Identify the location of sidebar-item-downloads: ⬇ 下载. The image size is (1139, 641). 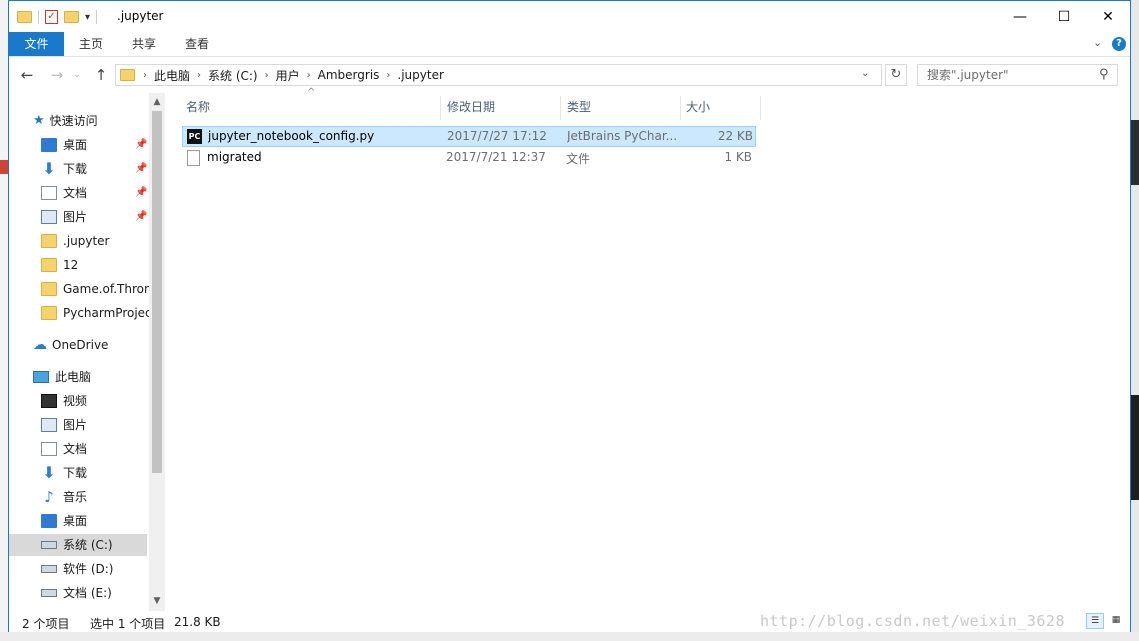
(64, 169).